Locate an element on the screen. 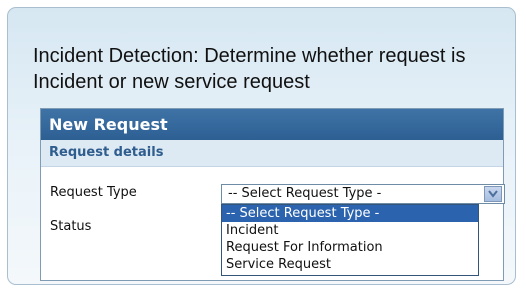 The height and width of the screenshot is (296, 526). chevron-down-icon is located at coordinates (493, 194).